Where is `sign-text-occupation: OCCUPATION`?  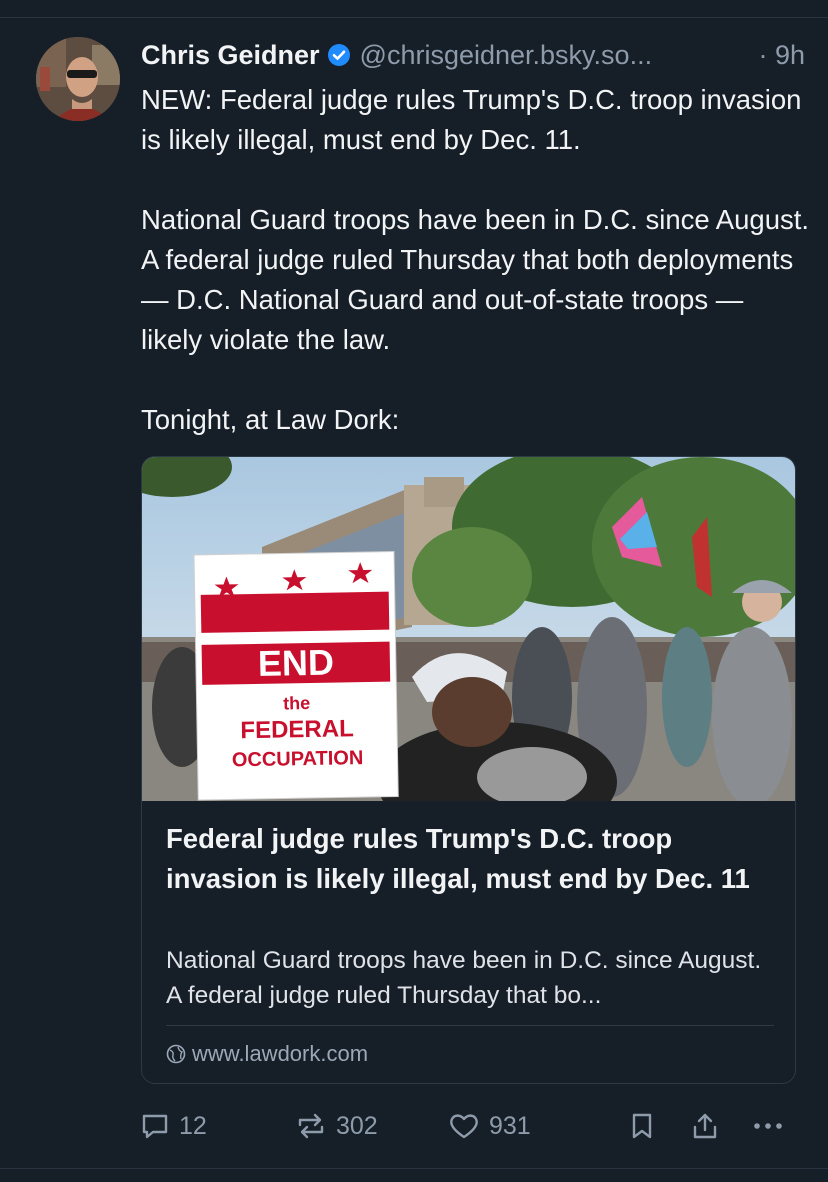 sign-text-occupation: OCCUPATION is located at coordinates (298, 759).